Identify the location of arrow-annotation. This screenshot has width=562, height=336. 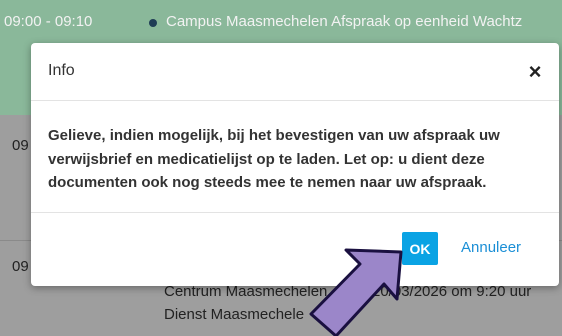
(356, 292).